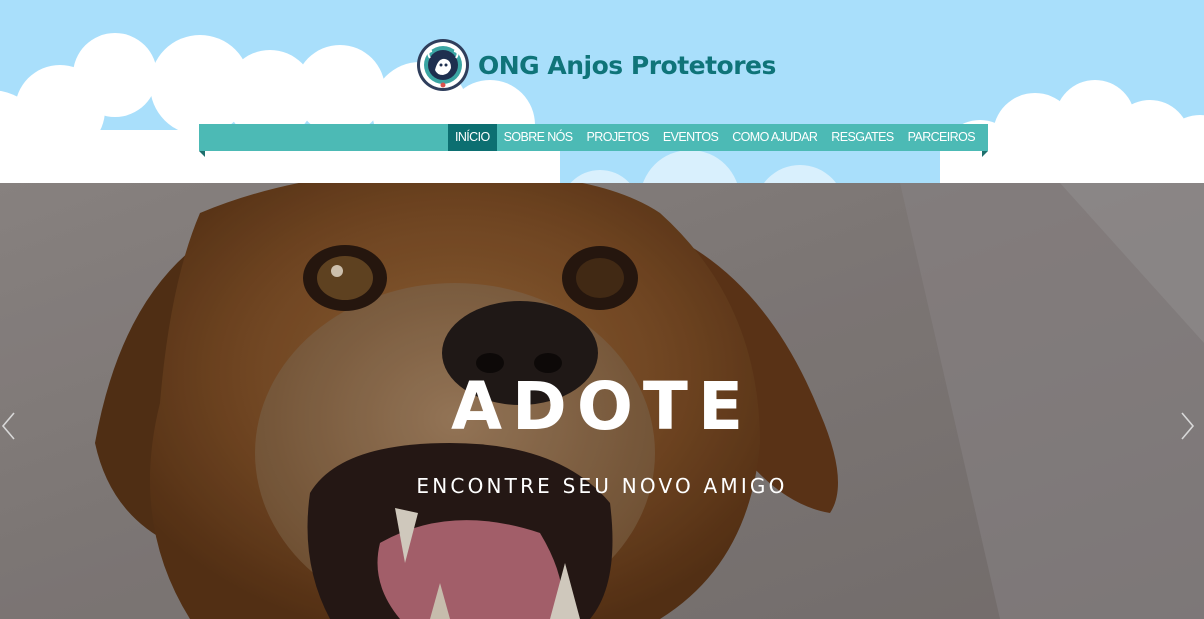 The height and width of the screenshot is (619, 1204). What do you see at coordinates (602, 486) in the screenshot?
I see `hero-subtitle: ENCONTRE SEU NOVO AMIGO` at bounding box center [602, 486].